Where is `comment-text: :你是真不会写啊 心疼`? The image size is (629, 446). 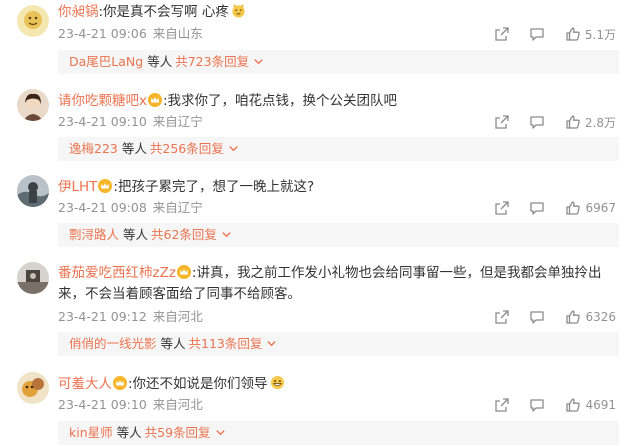
comment-text: :你是真不会写啊 心疼 is located at coordinates (163, 12).